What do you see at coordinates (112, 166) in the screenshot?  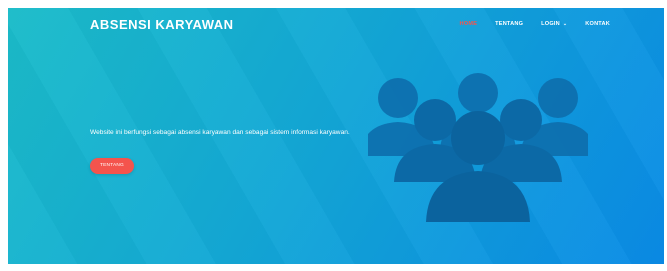 I see `tentang-button: TENTANG` at bounding box center [112, 166].